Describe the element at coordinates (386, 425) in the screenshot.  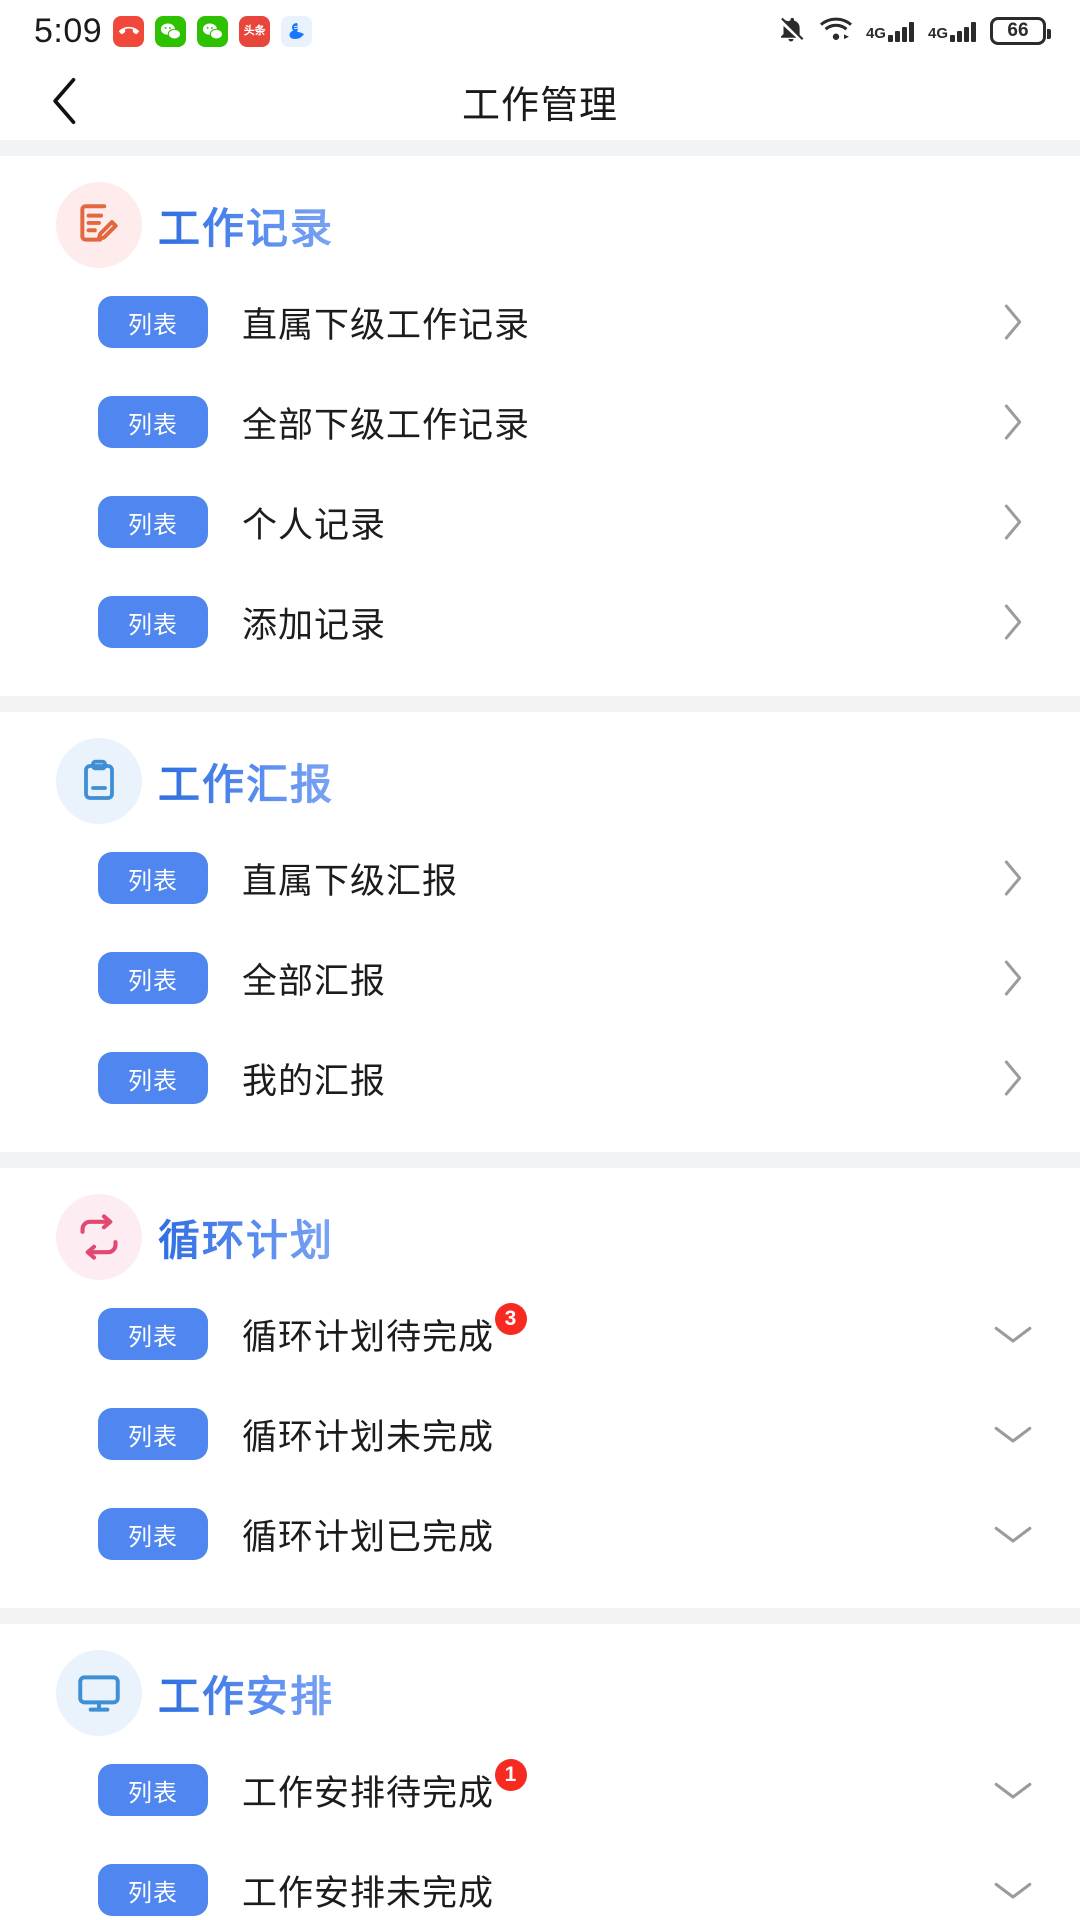
I see `list-item-label: 全部下级工作记录` at that location.